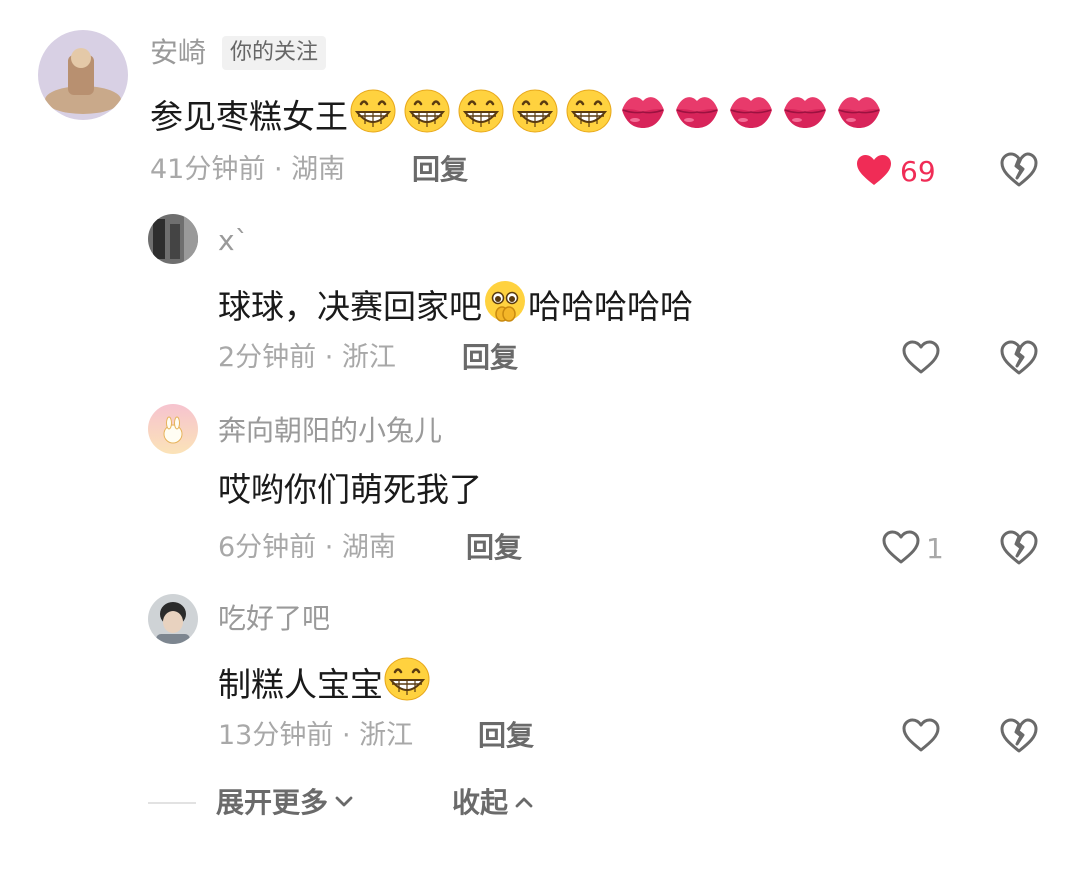 This screenshot has width=1080, height=871. What do you see at coordinates (350, 306) in the screenshot?
I see `comment-text-body: 球球，决赛回家吧` at bounding box center [350, 306].